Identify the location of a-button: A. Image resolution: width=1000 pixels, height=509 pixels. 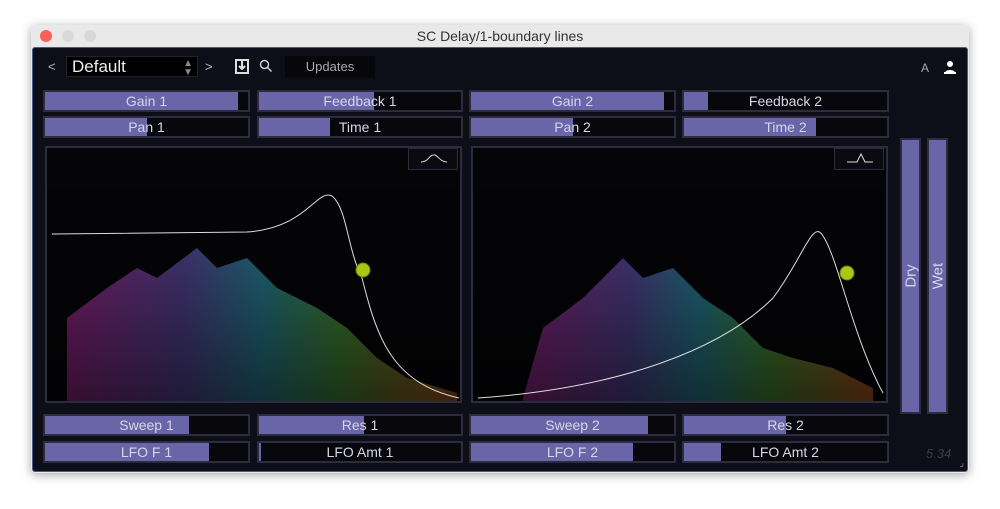
(925, 68).